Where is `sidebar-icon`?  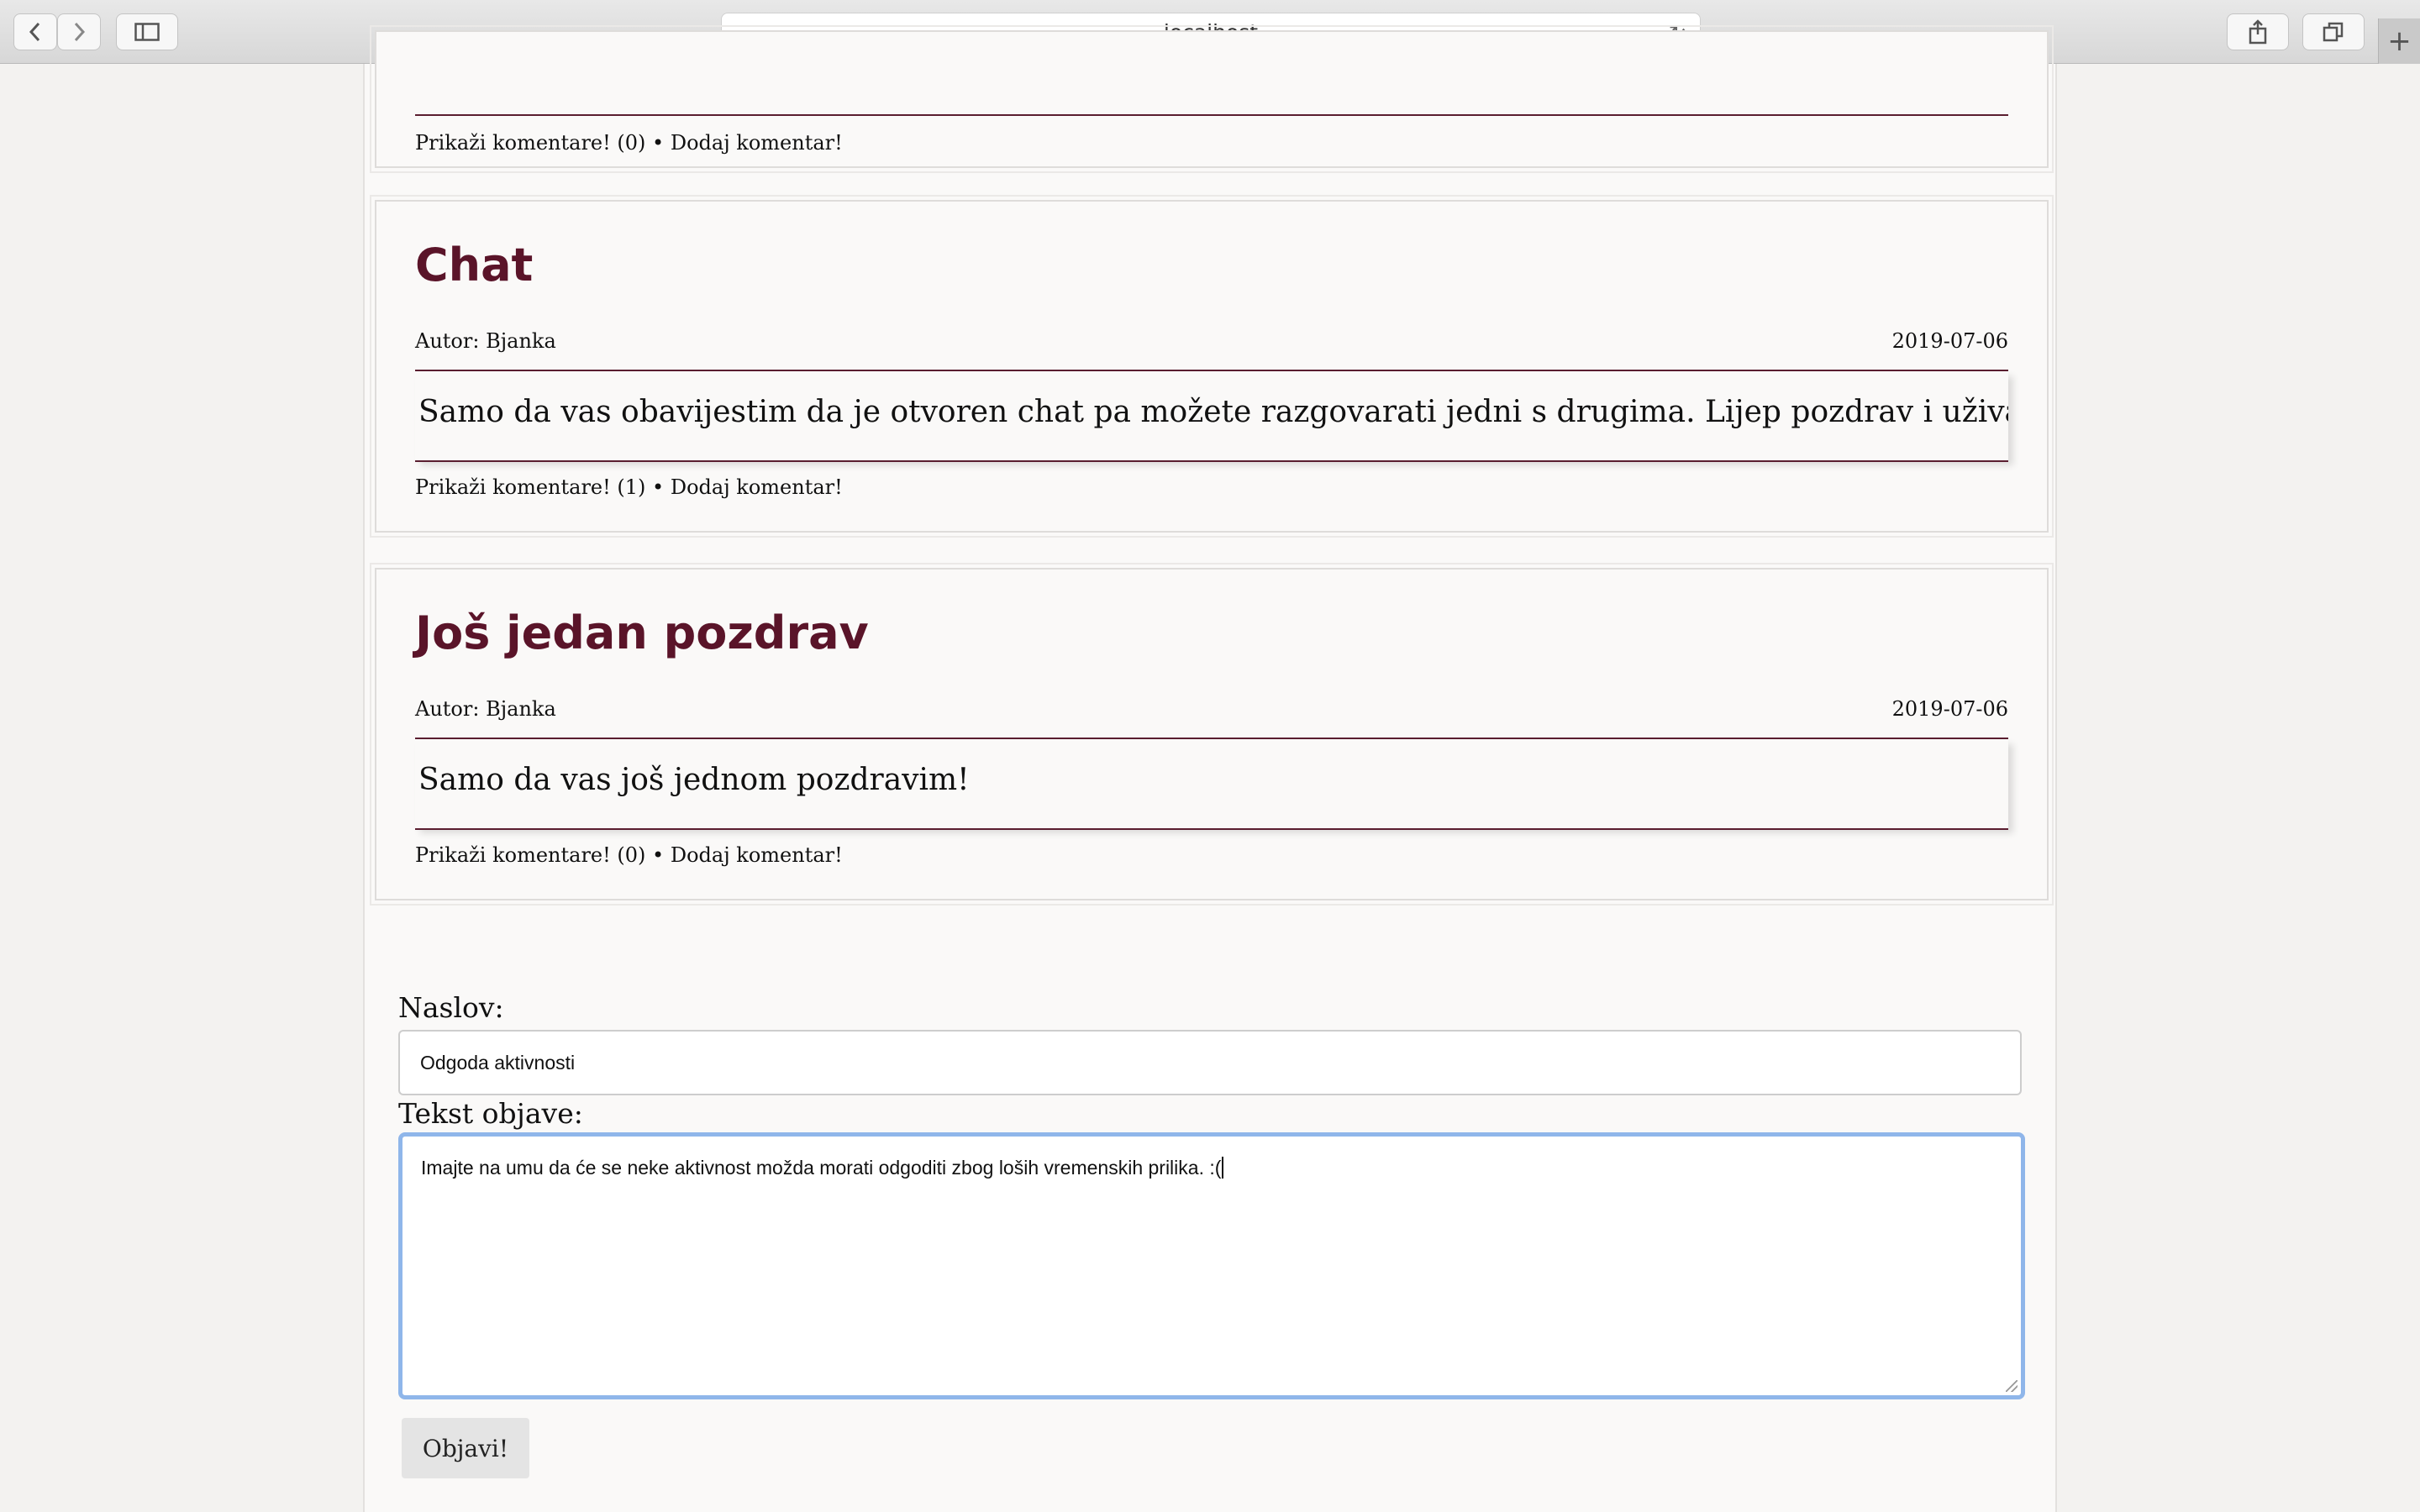
sidebar-icon is located at coordinates (147, 32).